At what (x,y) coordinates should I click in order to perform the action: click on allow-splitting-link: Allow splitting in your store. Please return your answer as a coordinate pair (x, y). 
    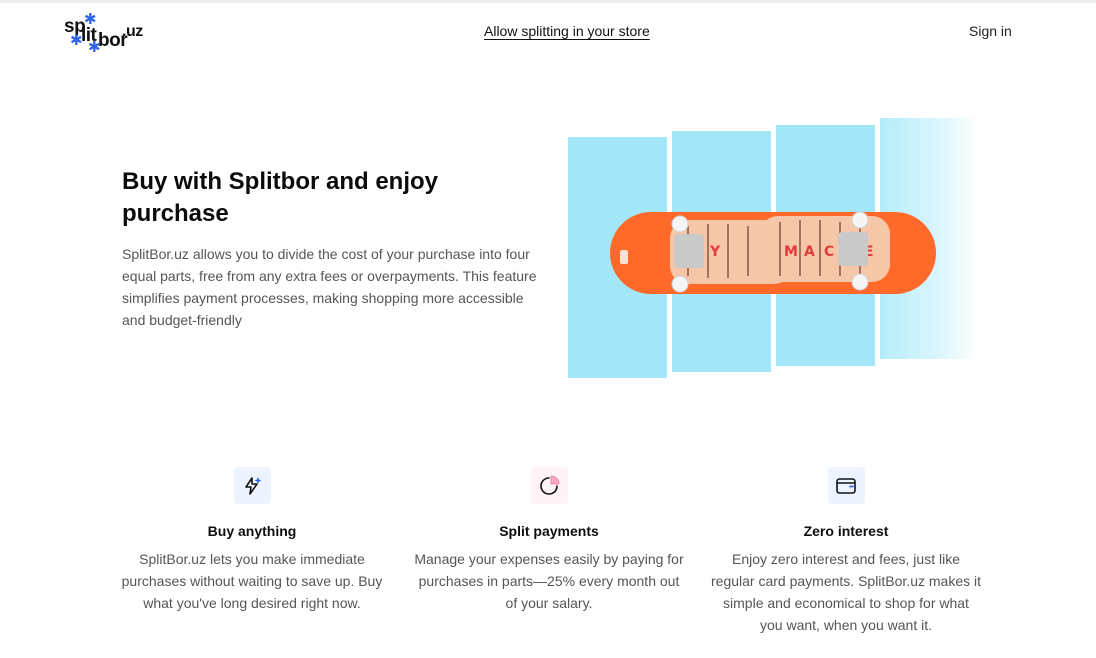
    Looking at the image, I should click on (567, 31).